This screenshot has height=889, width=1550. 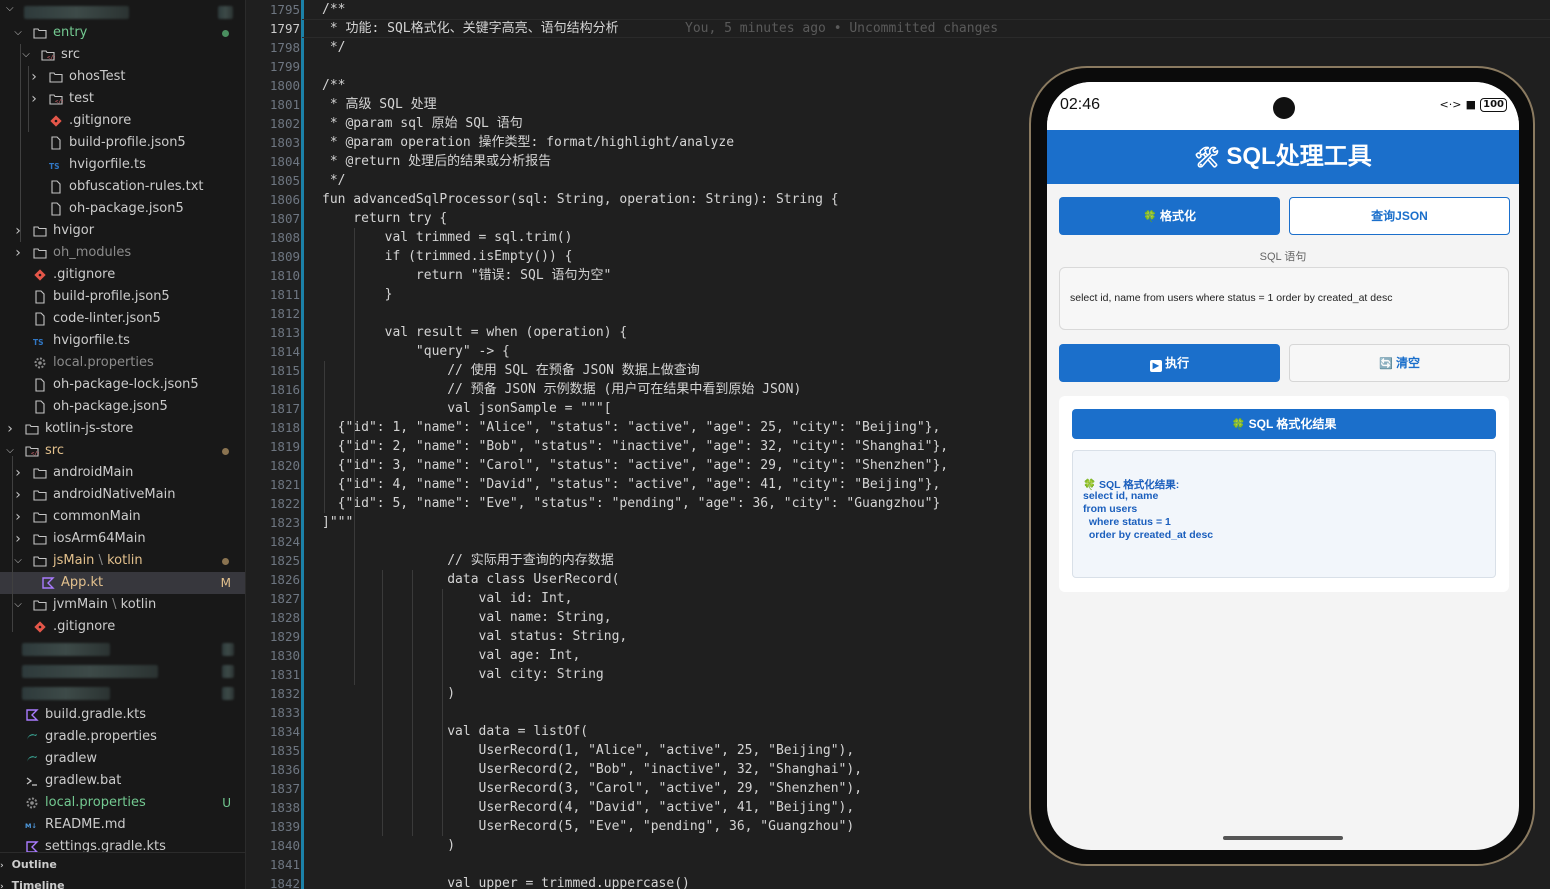 What do you see at coordinates (122, 539) in the screenshot?
I see `tree-item: › iosArm64Main` at bounding box center [122, 539].